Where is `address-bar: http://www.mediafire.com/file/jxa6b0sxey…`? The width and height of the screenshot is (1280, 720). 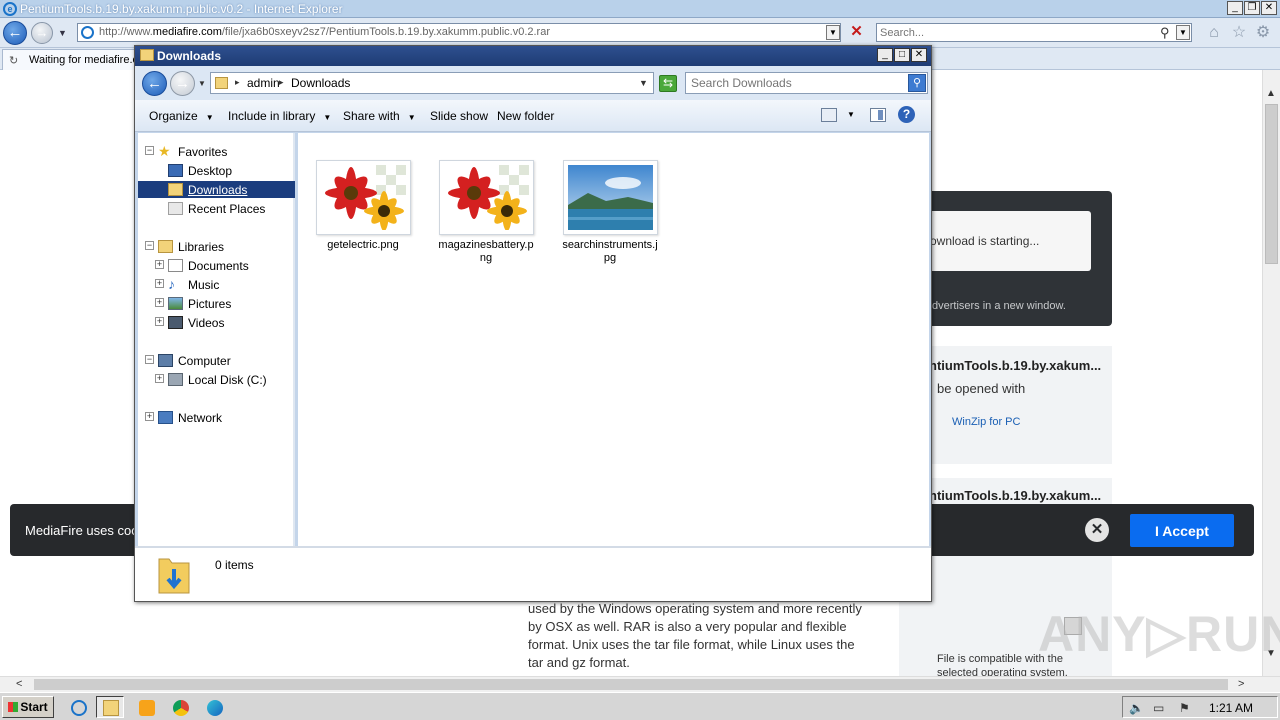
address-bar: http://www.mediafire.com/file/jxa6b0sxey… is located at coordinates (459, 32).